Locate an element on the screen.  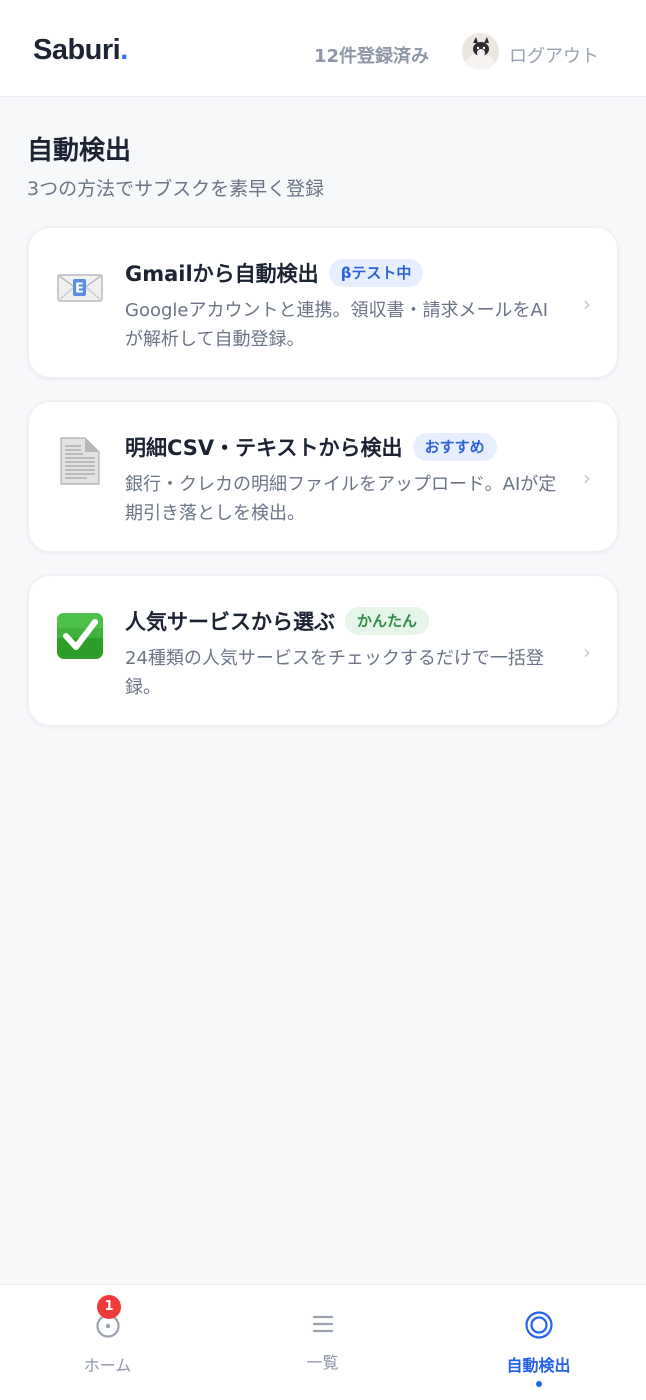
avatar-image is located at coordinates (480, 51).